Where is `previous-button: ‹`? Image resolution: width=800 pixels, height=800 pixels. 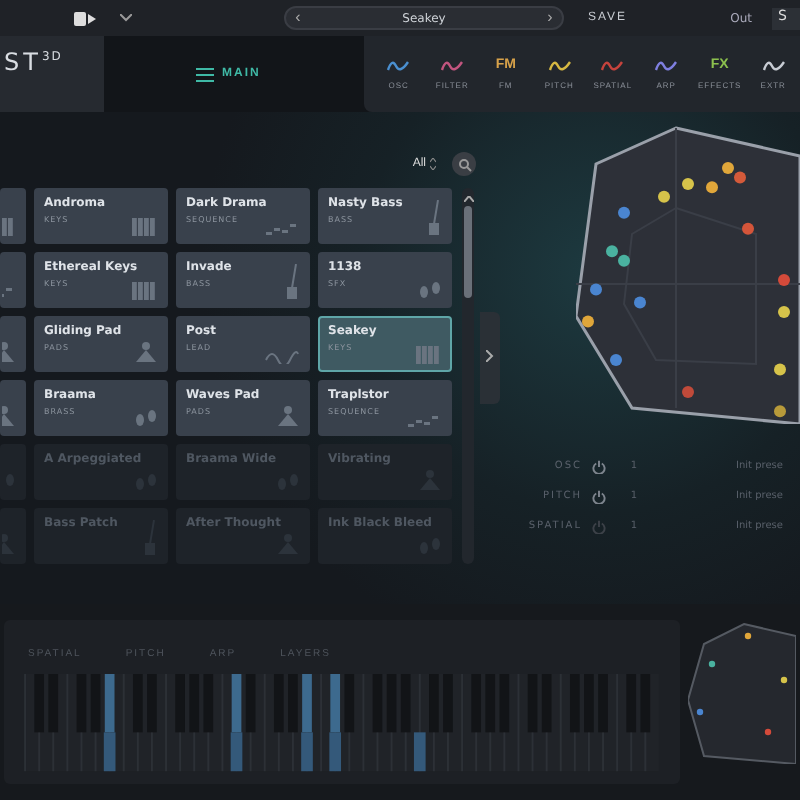 previous-button: ‹ is located at coordinates (298, 18).